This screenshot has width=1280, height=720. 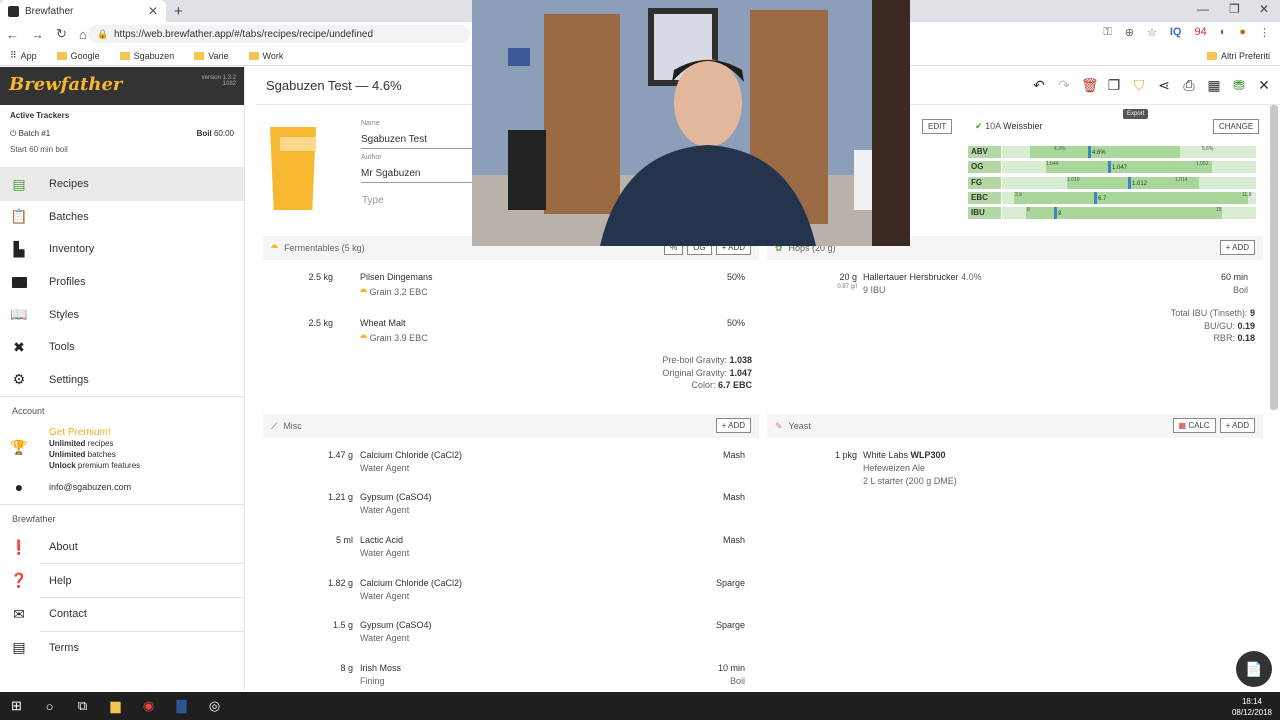 What do you see at coordinates (1182, 425) in the screenshot?
I see `calculator-icon: ▦` at bounding box center [1182, 425].